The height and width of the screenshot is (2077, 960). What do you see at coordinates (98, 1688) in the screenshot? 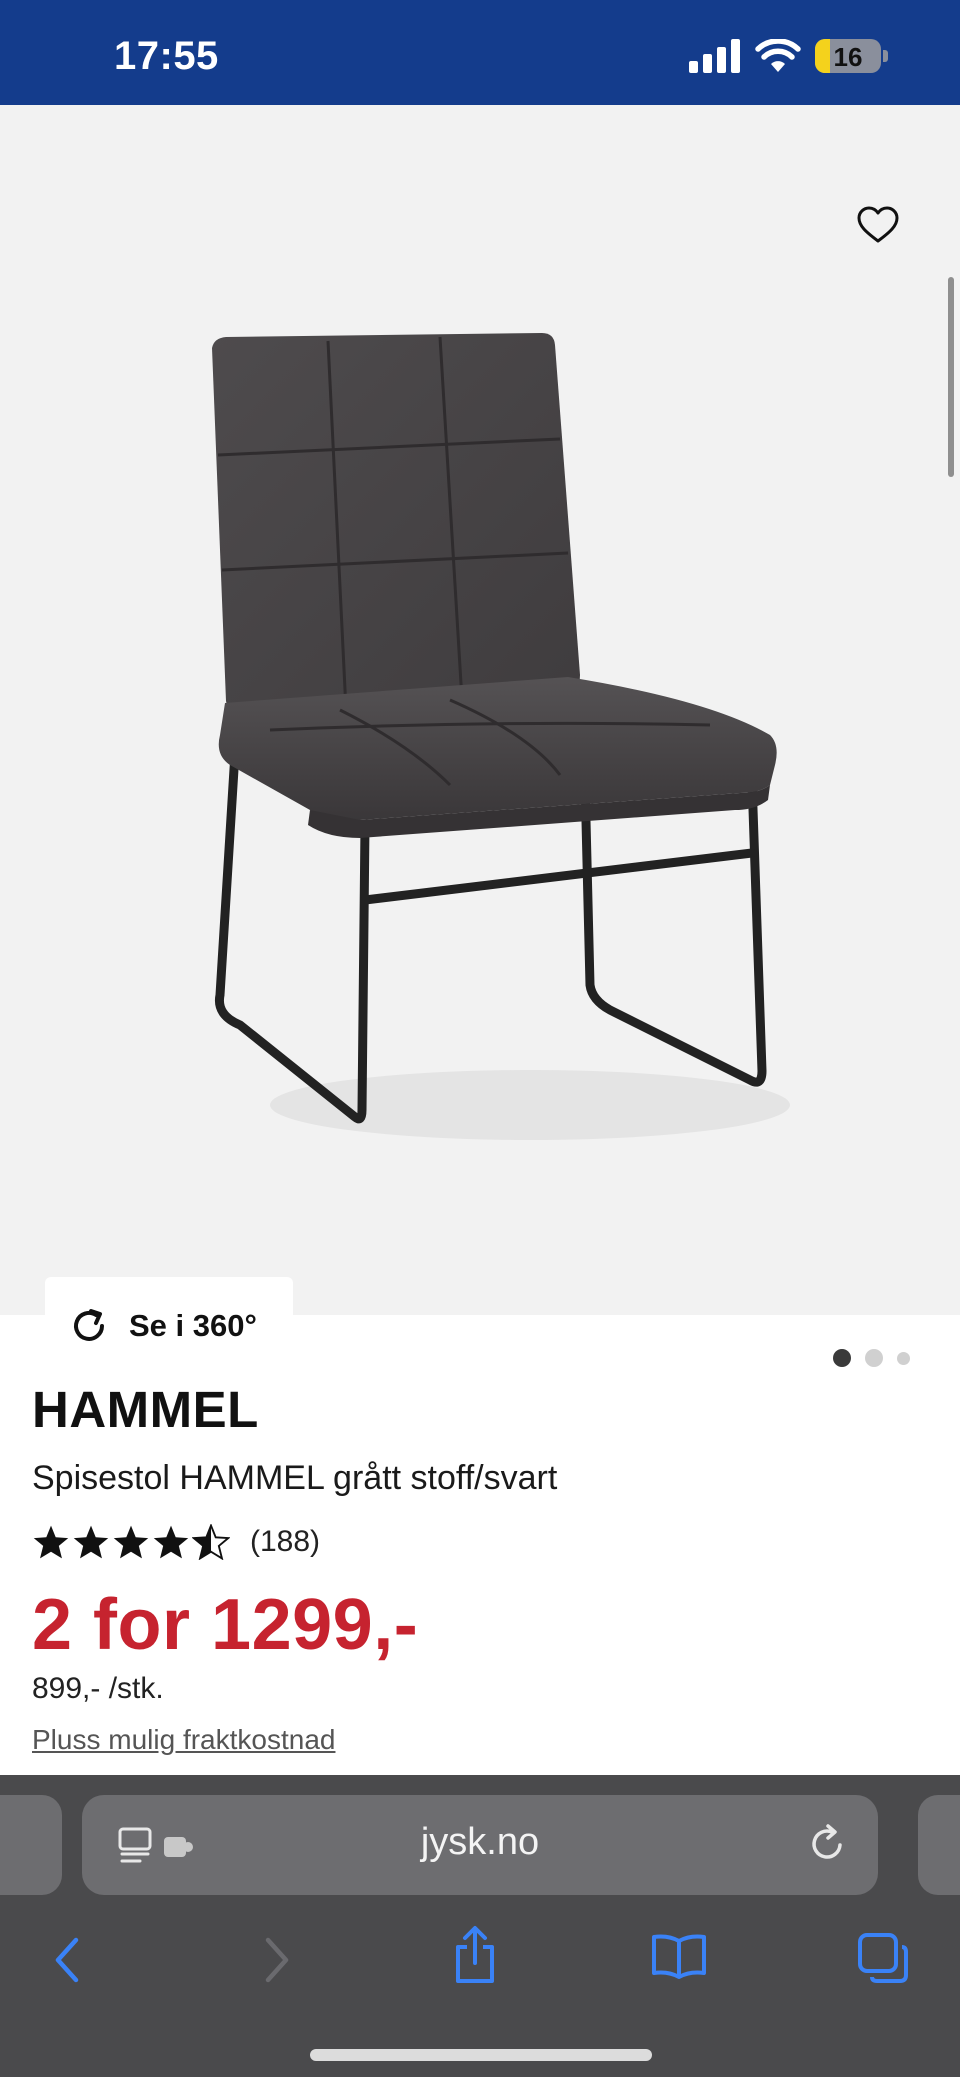
I see `unit-price: 899,- /stk.` at bounding box center [98, 1688].